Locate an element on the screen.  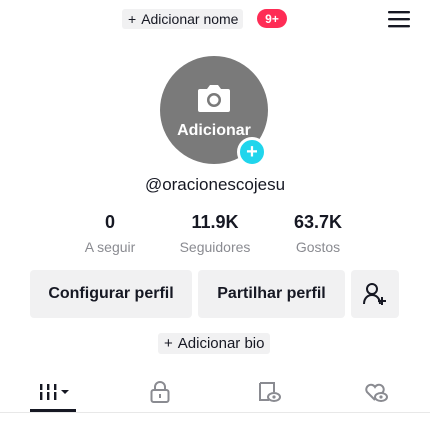
add-name-label: Adicionar nome is located at coordinates (190, 19).